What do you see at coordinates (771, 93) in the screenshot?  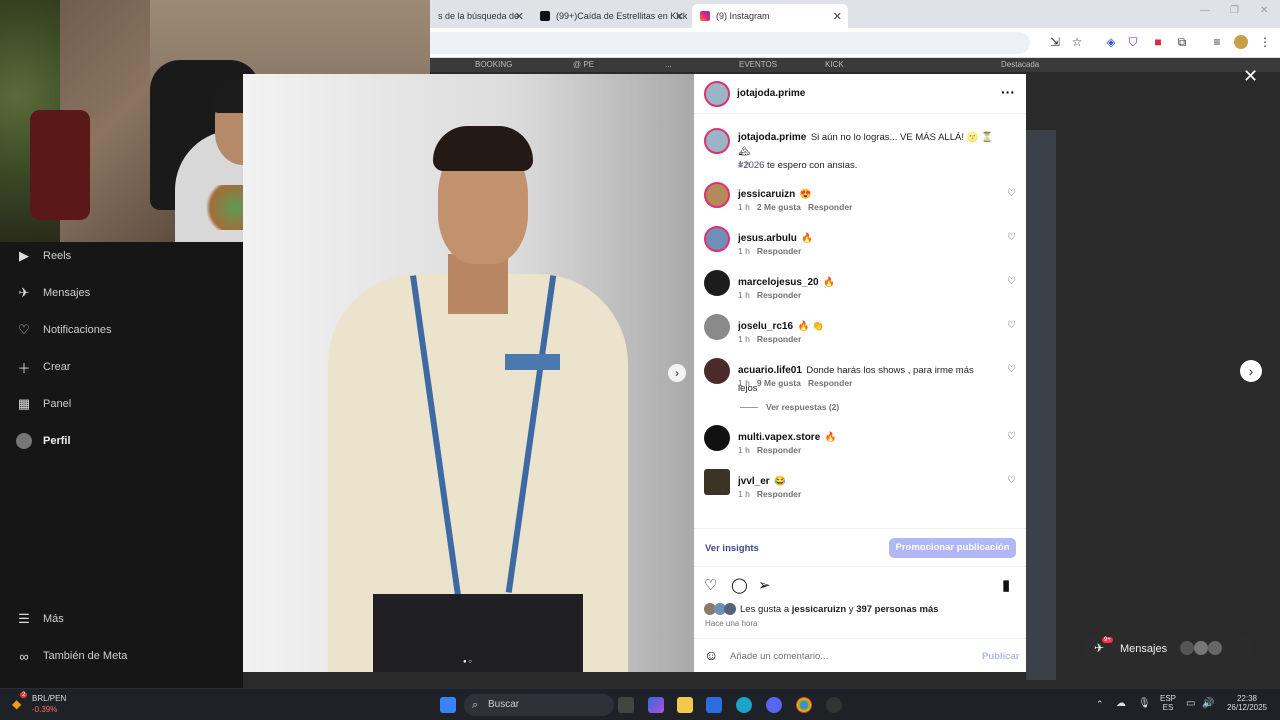 I see `author-username: jotajoda.prime` at bounding box center [771, 93].